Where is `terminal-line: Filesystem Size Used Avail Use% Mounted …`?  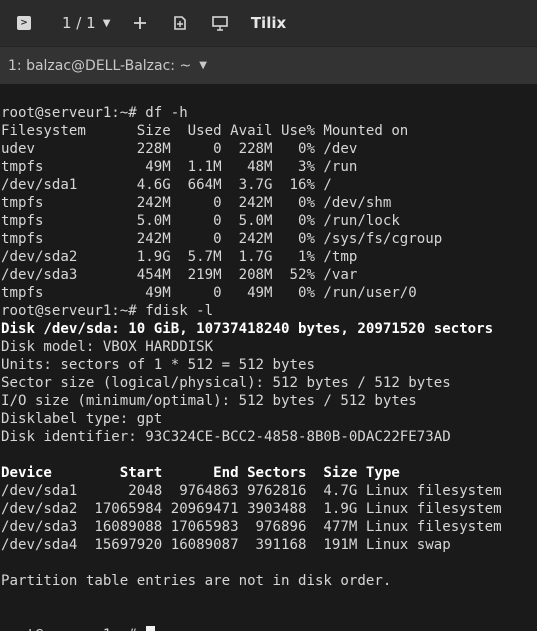 terminal-line: Filesystem Size Used Avail Use% Mounted … is located at coordinates (205, 131).